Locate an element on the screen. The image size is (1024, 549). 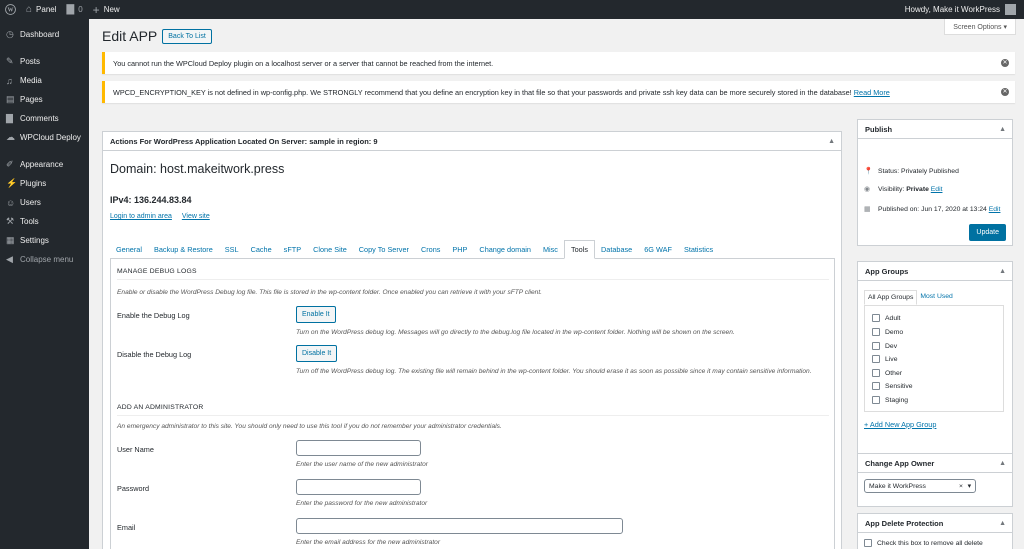
group-checkbox-staging: Staging is located at coordinates (890, 400).